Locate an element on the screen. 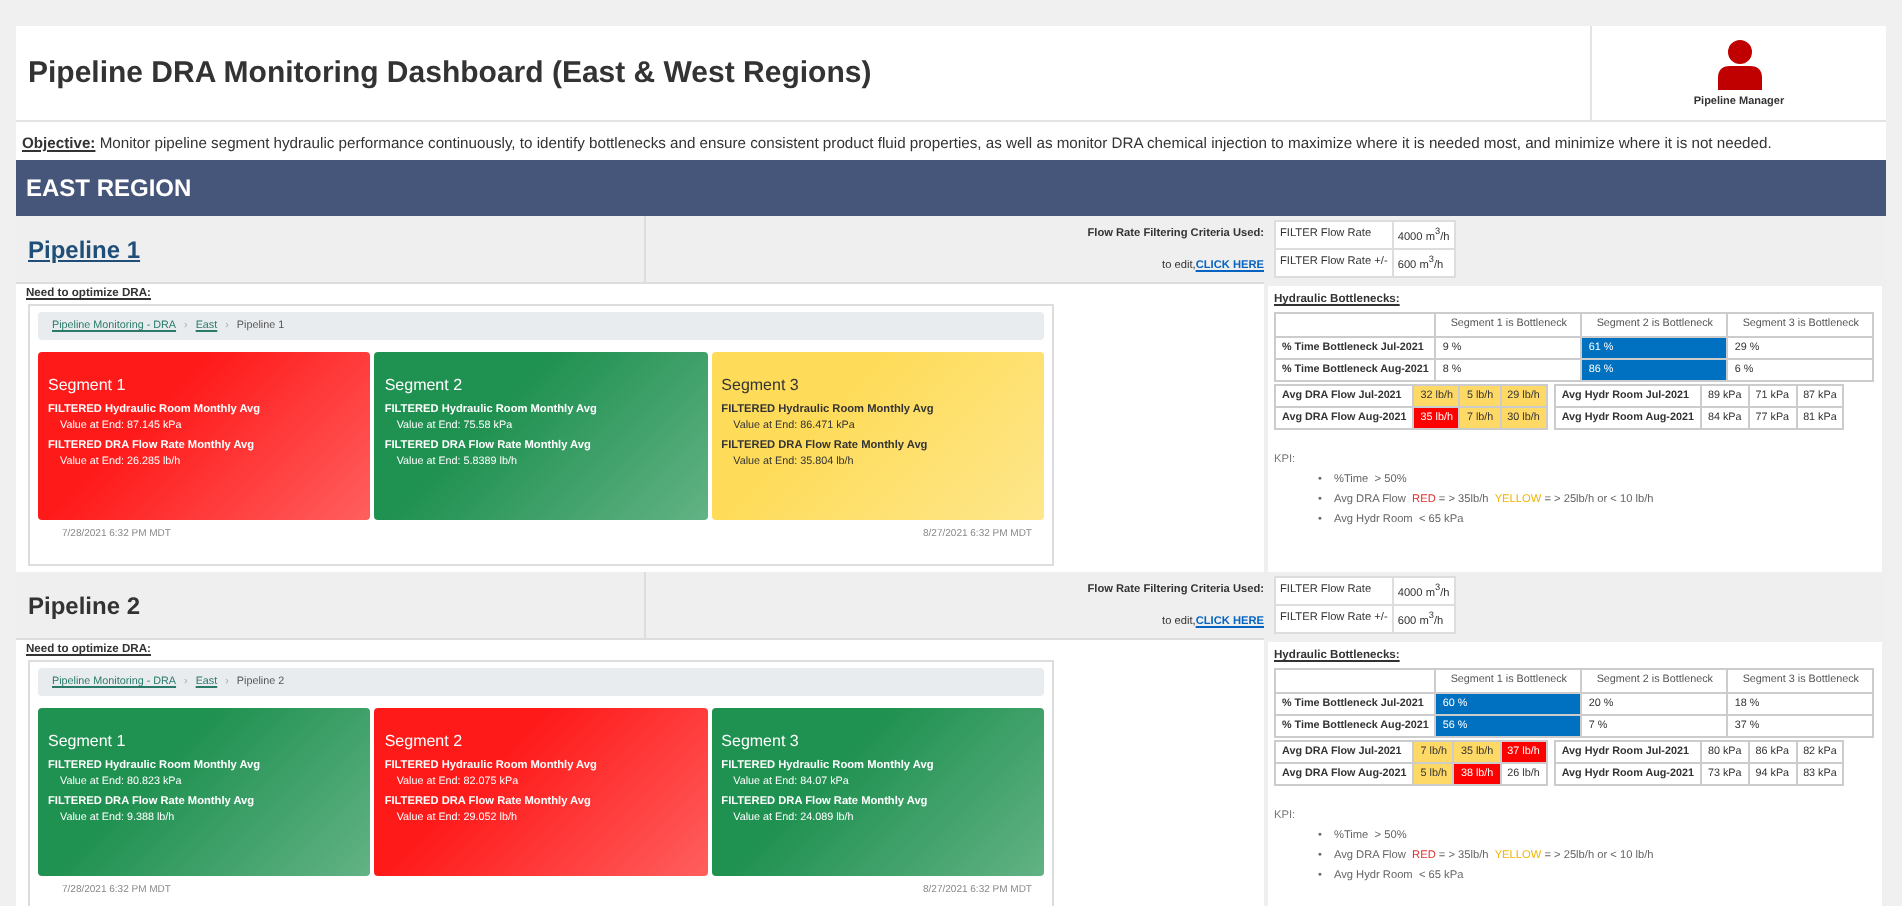  user-icon is located at coordinates (1739, 64).